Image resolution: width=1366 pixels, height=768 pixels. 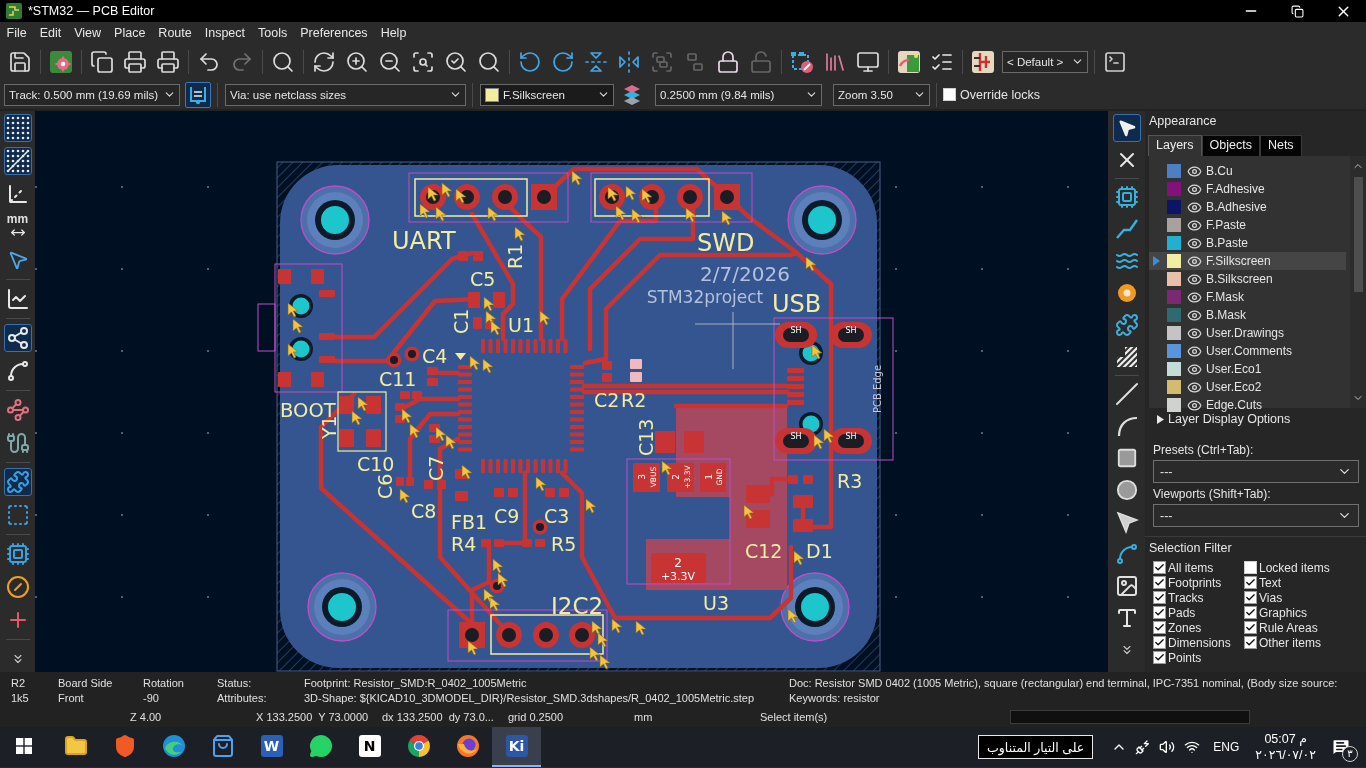 What do you see at coordinates (881, 94) in the screenshot?
I see `zoom-dropdown: Zoom 3.50` at bounding box center [881, 94].